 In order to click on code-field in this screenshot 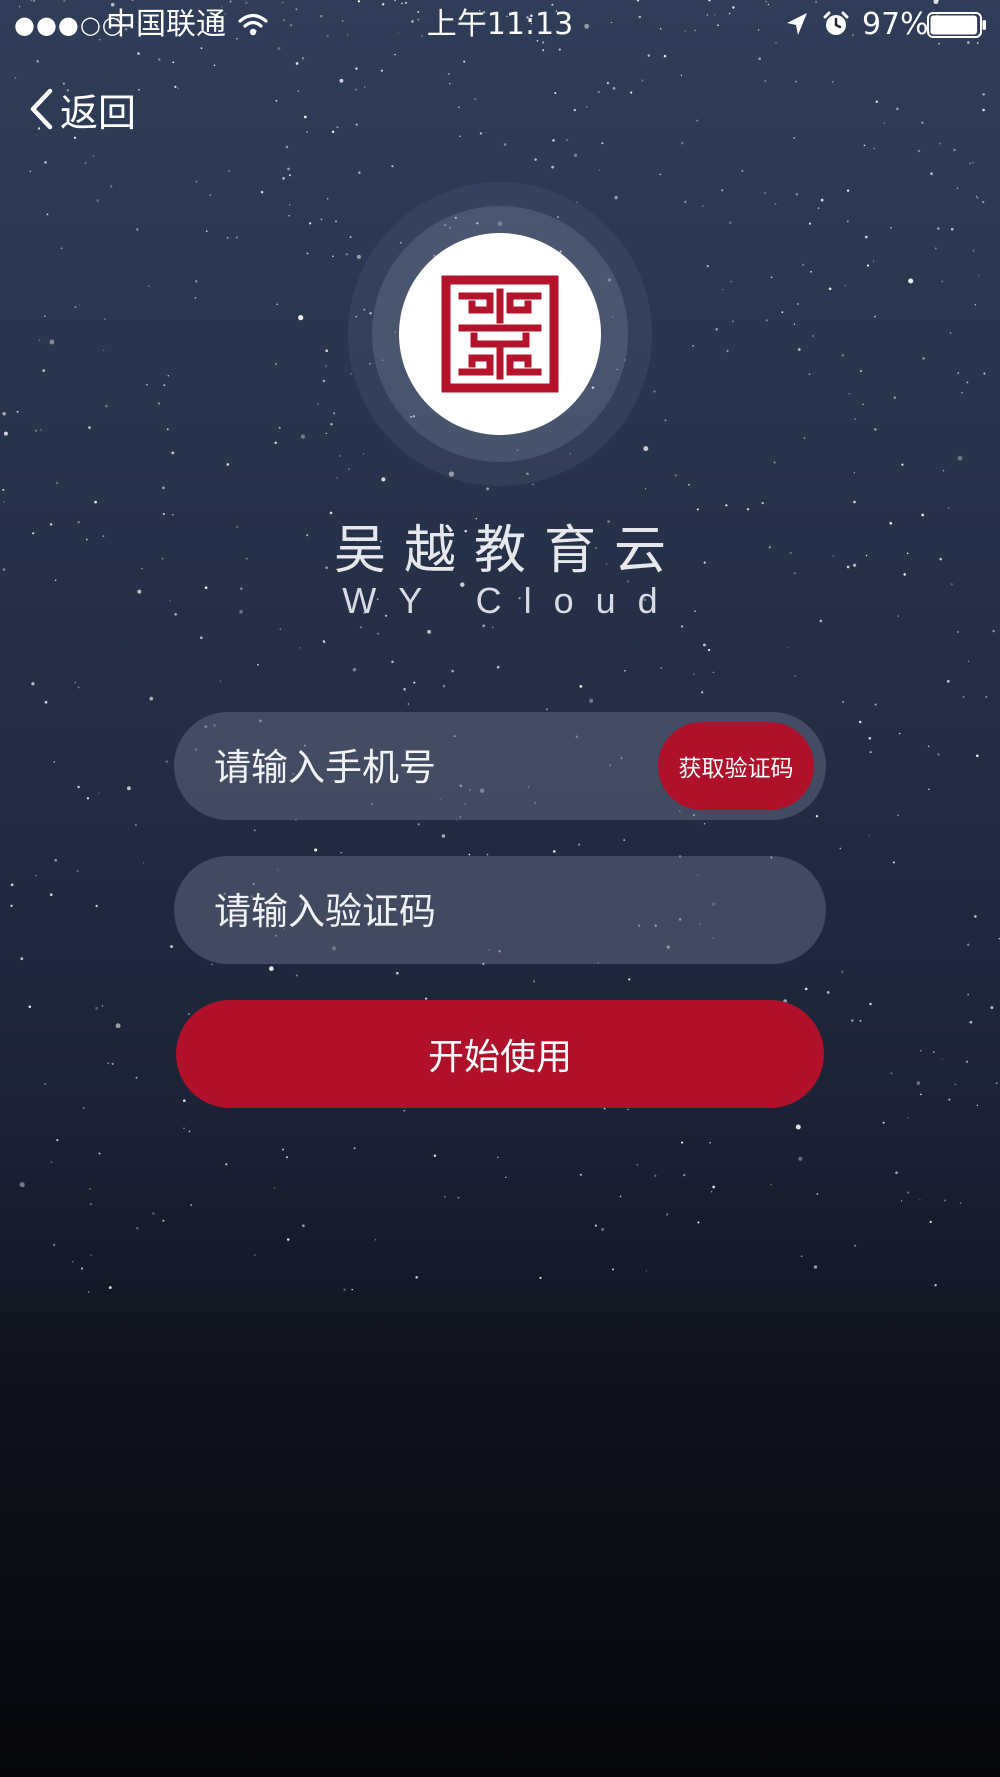, I will do `click(500, 911)`.